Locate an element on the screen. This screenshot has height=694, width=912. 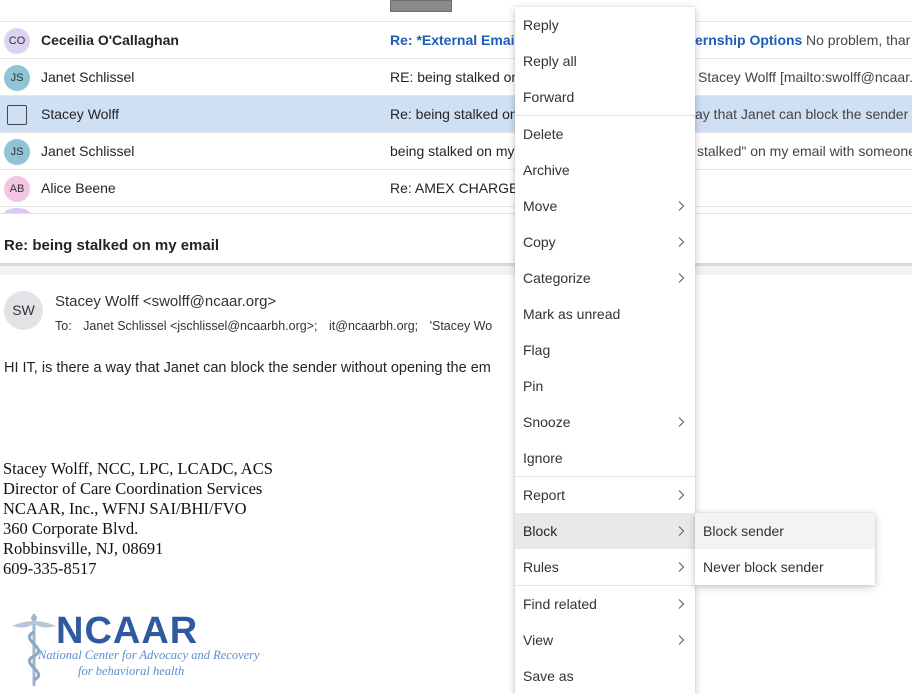
message-sender: Janet Schlissel is located at coordinates (88, 151).